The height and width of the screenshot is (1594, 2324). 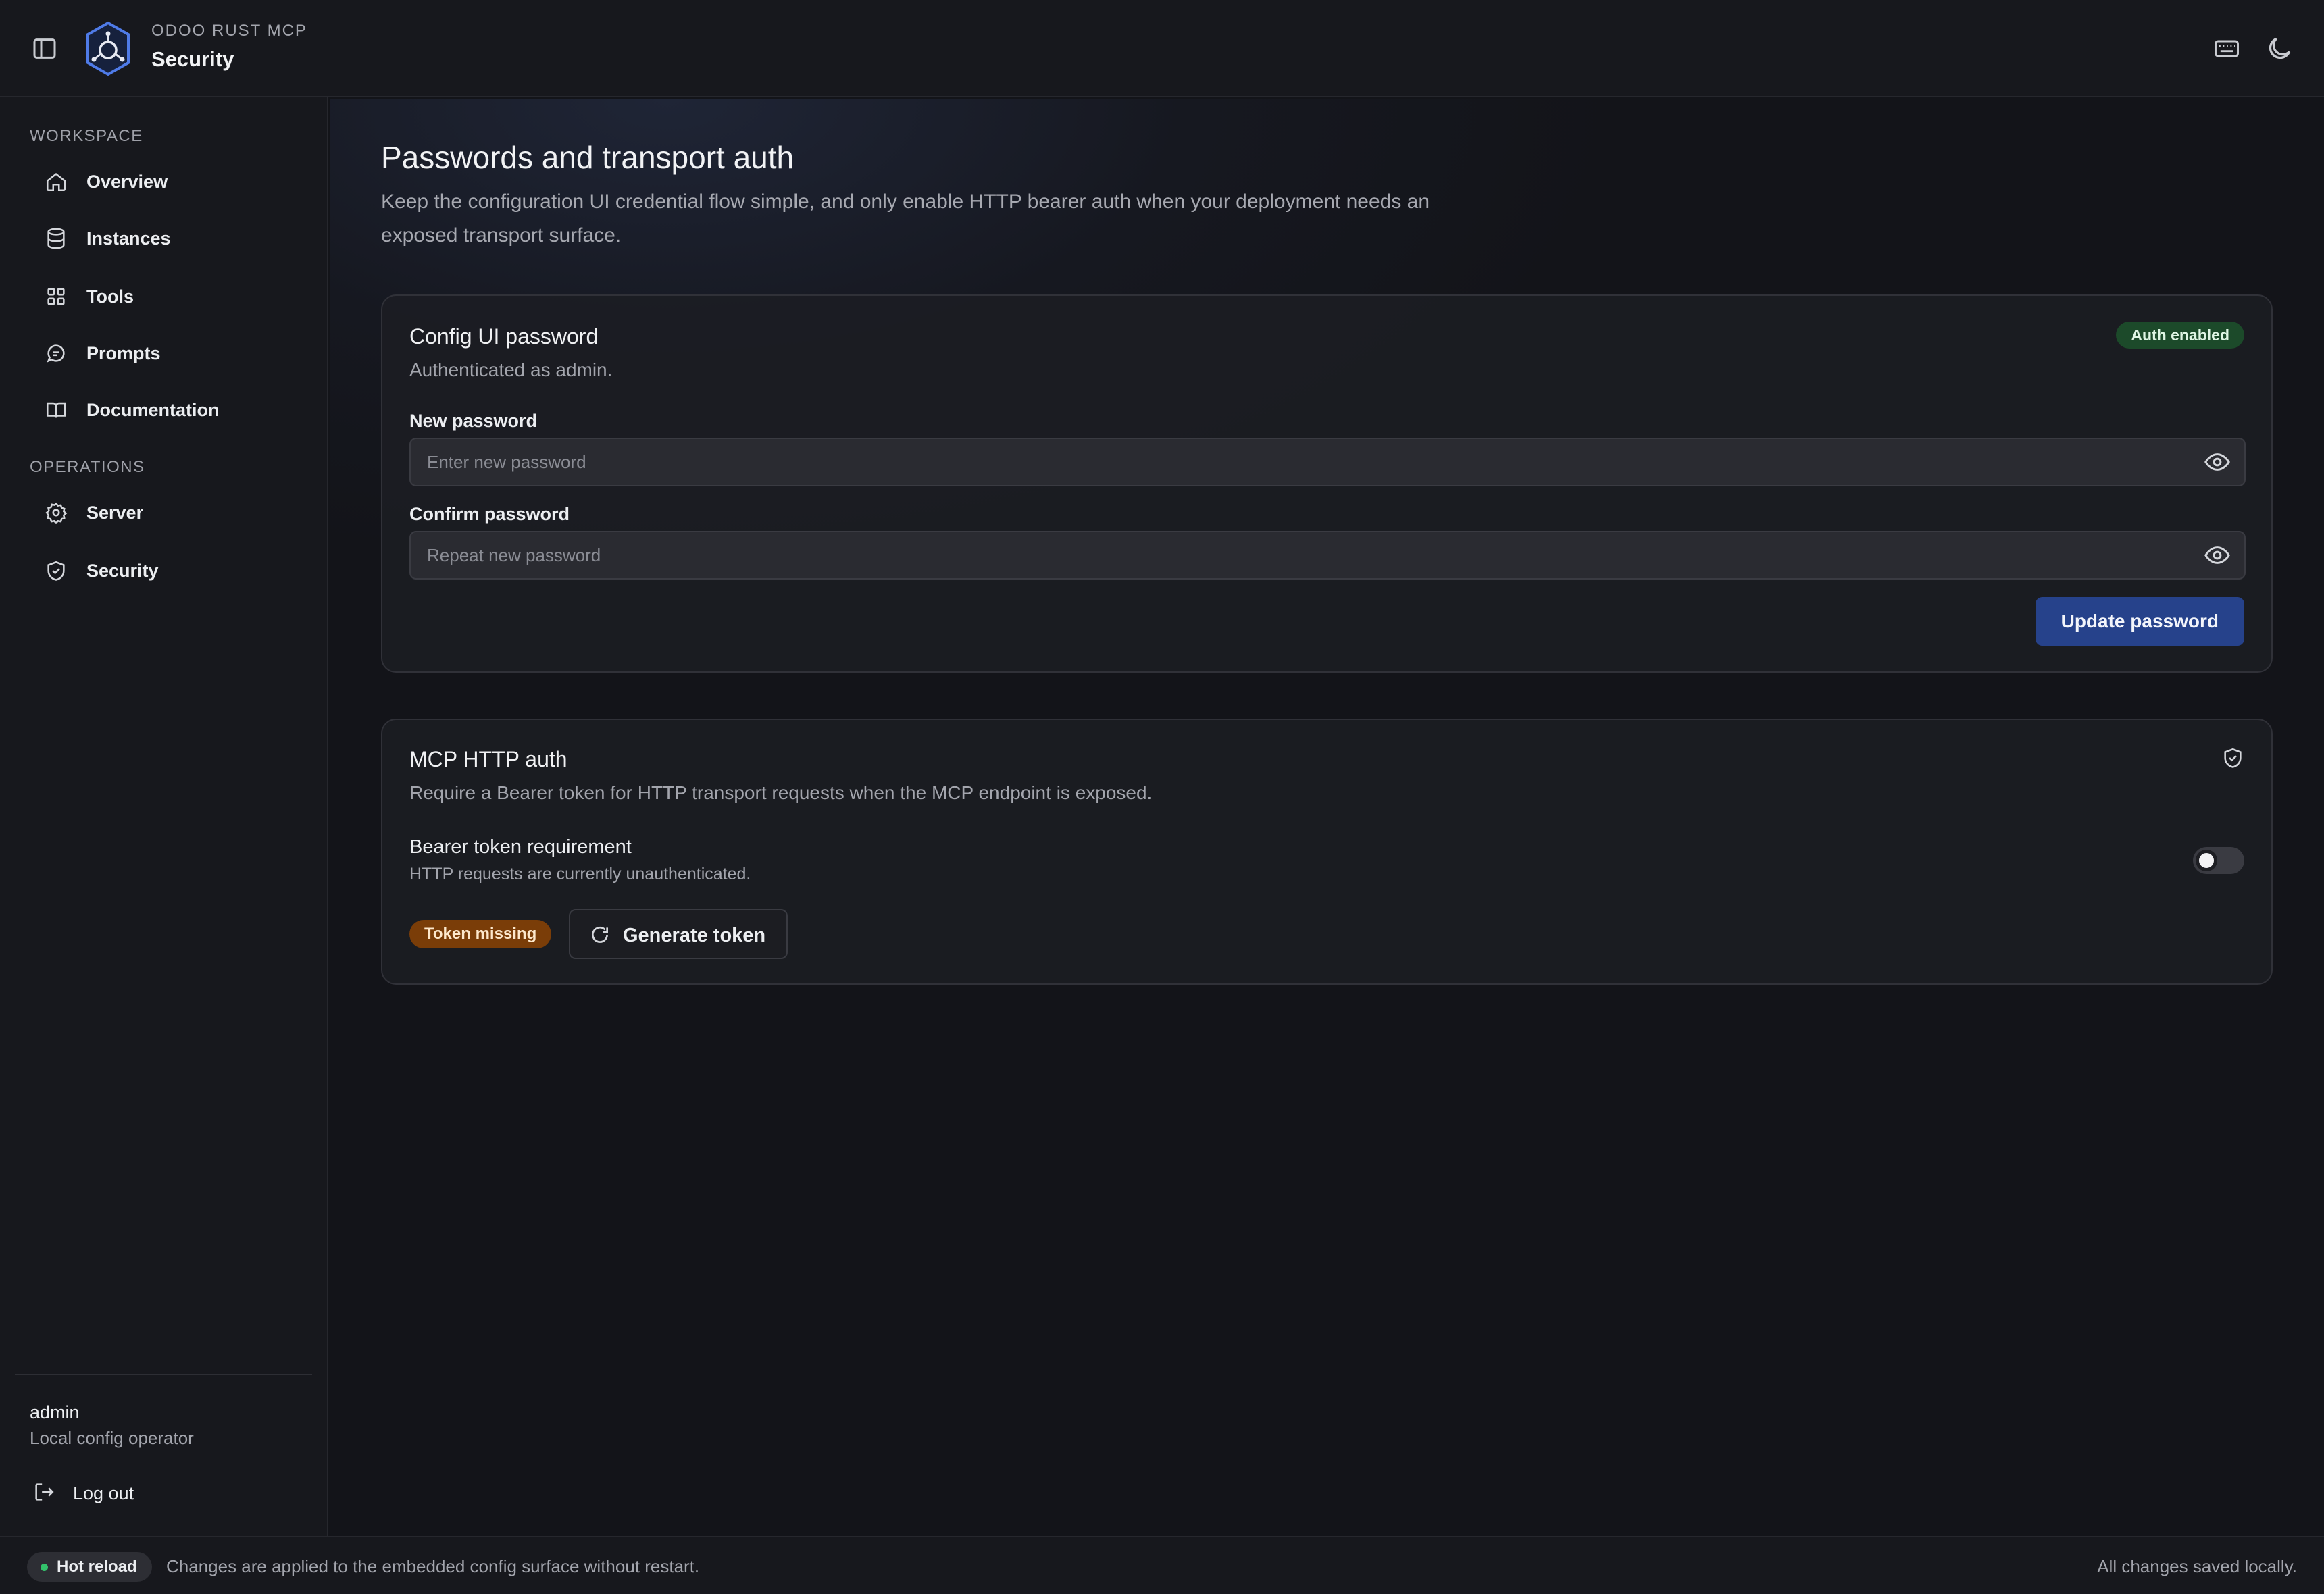 I want to click on logout-button: Log out, so click(x=114, y=1492).